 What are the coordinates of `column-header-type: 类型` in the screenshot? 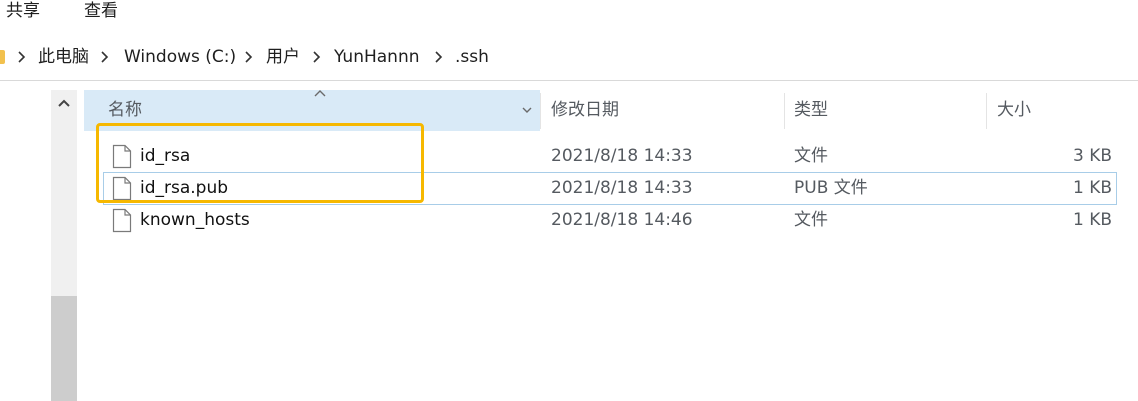 It's located at (811, 110).